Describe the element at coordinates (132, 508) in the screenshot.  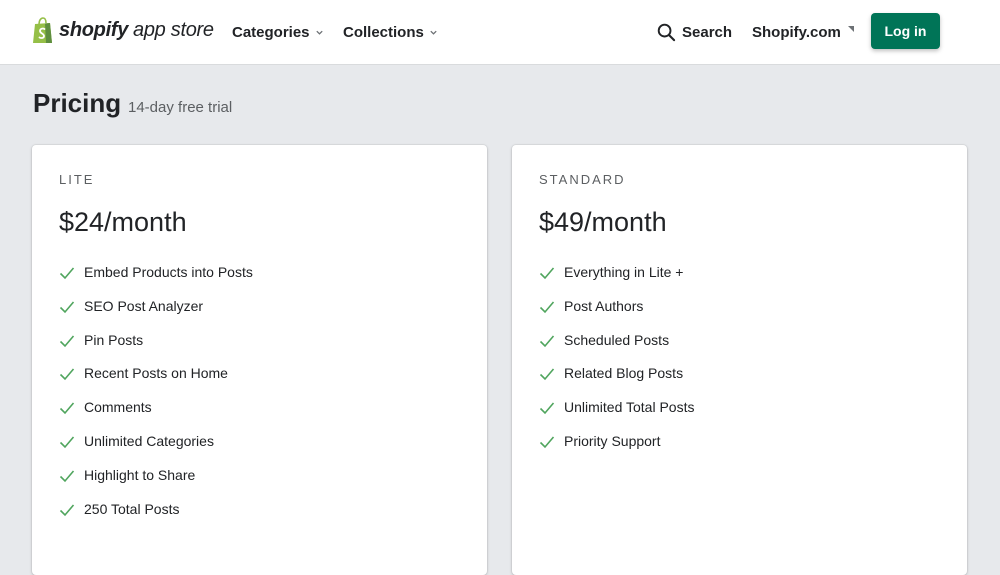
I see `feature-label: 250 Total Posts` at that location.